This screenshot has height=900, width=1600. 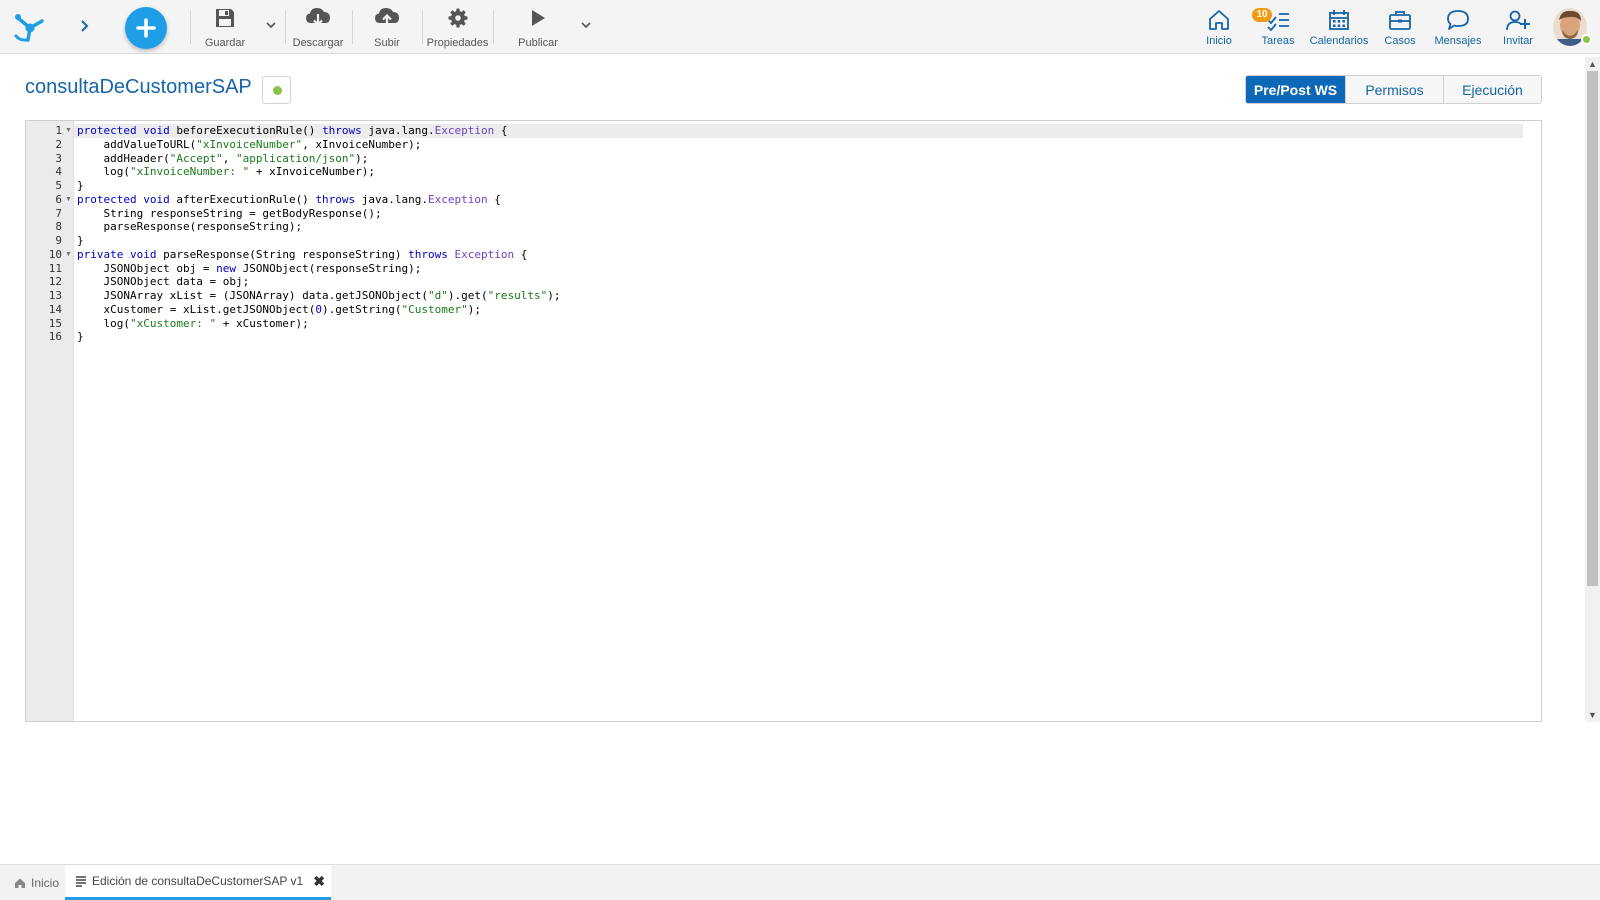 What do you see at coordinates (30, 27) in the screenshot?
I see `app-logo-icon` at bounding box center [30, 27].